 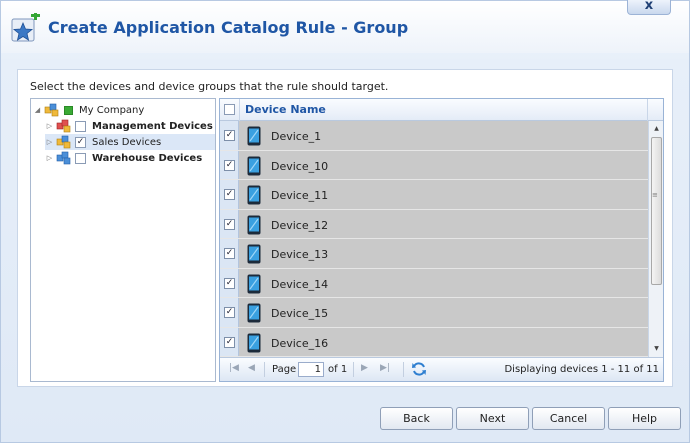 What do you see at coordinates (300, 195) in the screenshot?
I see `device-name: Device_11` at bounding box center [300, 195].